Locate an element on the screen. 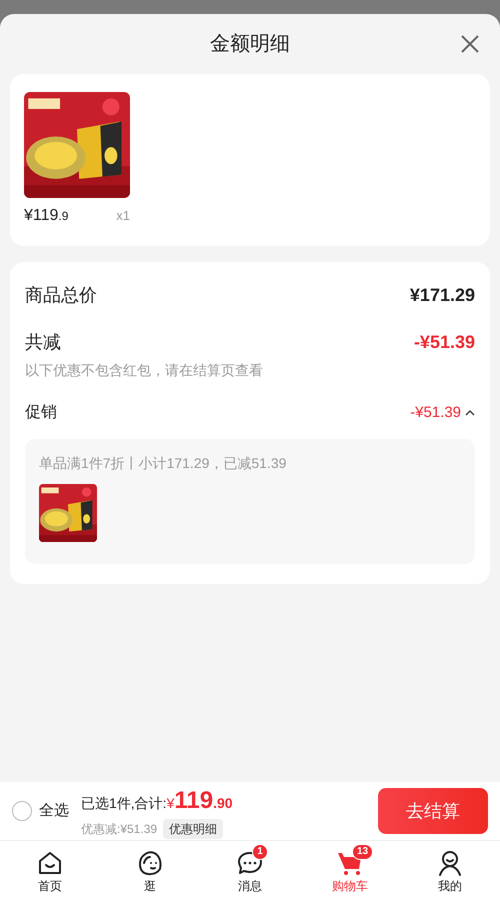  selected-summary: 已选1件,合计: is located at coordinates (124, 803).